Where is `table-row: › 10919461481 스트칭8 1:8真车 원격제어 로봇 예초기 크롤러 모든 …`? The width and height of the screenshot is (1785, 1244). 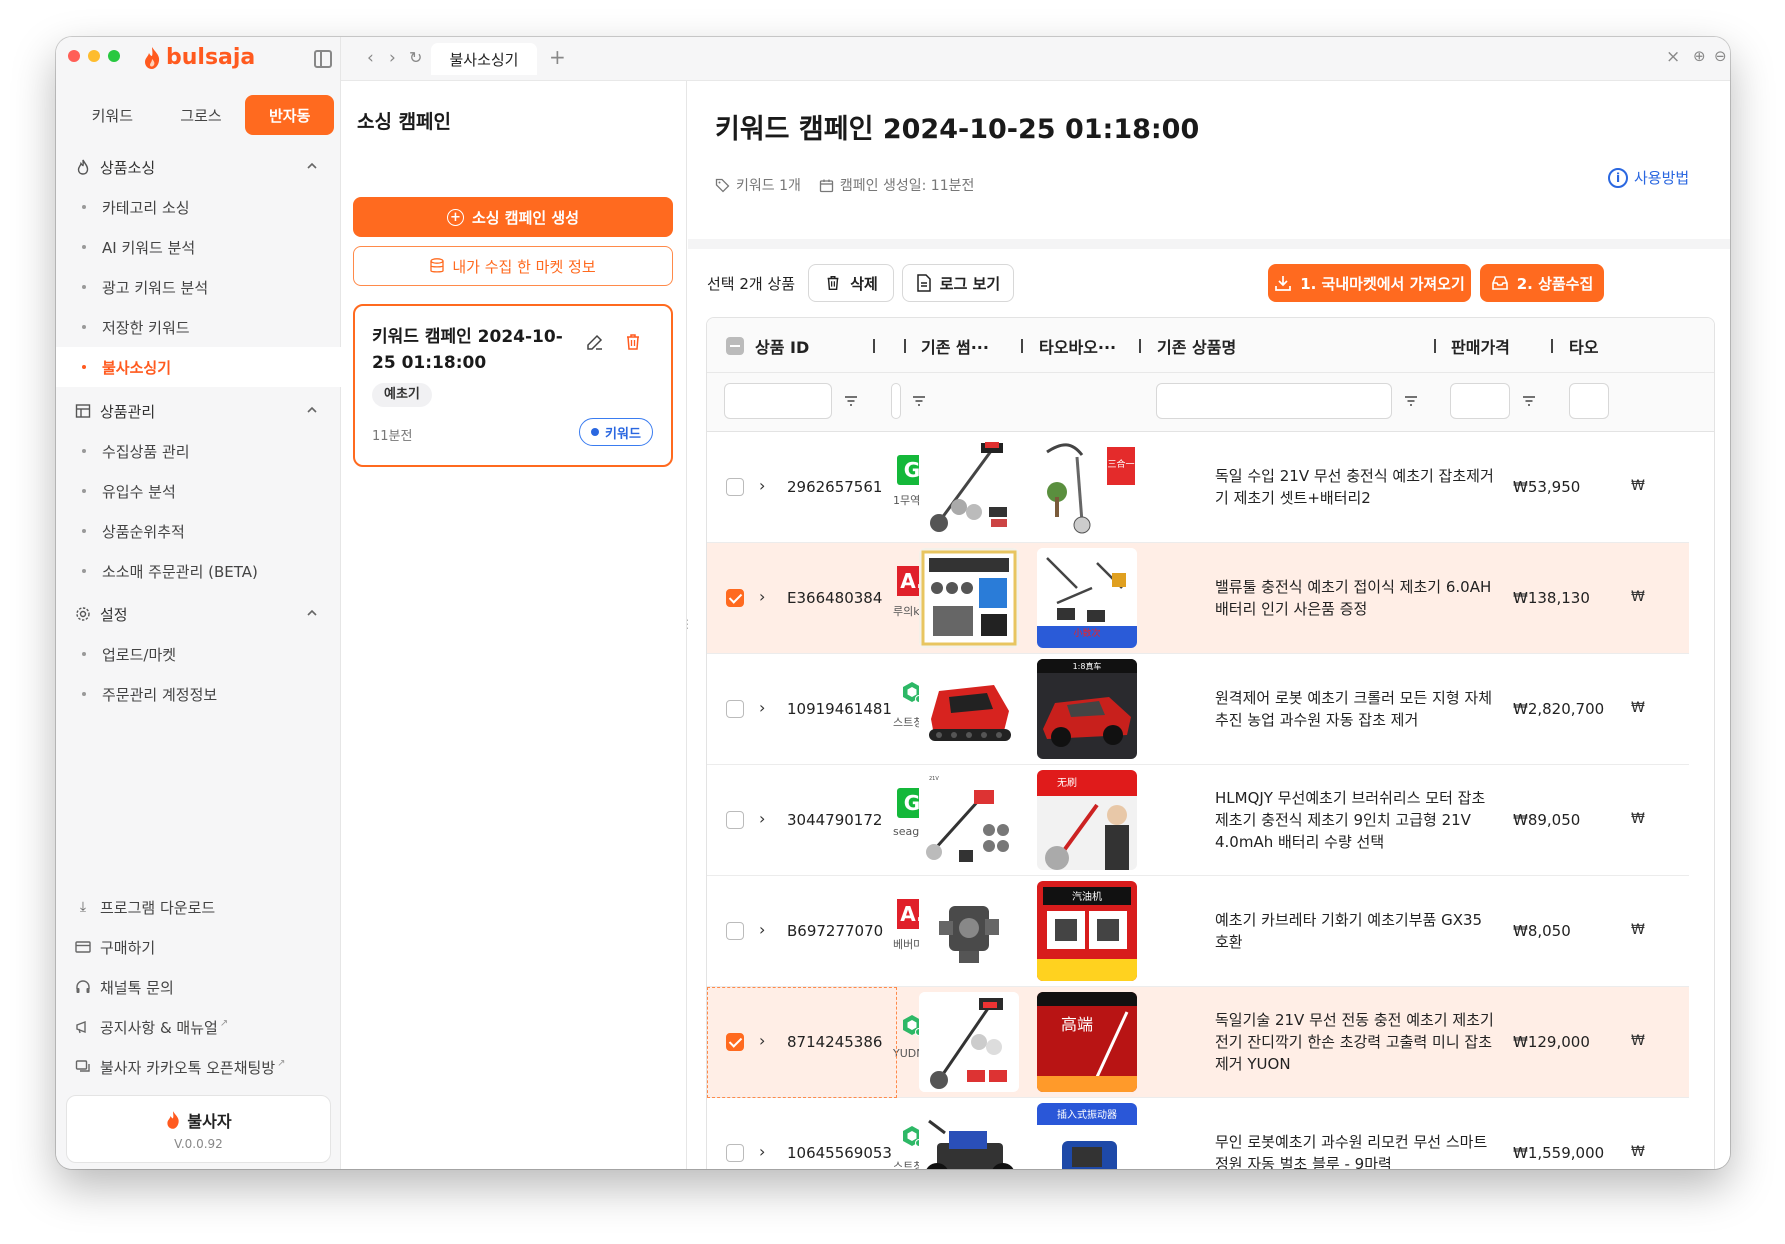 table-row: › 10919461481 스트칭8 1:8真车 원격제어 로봇 예초기 크롤러 모든 … is located at coordinates (1199, 709).